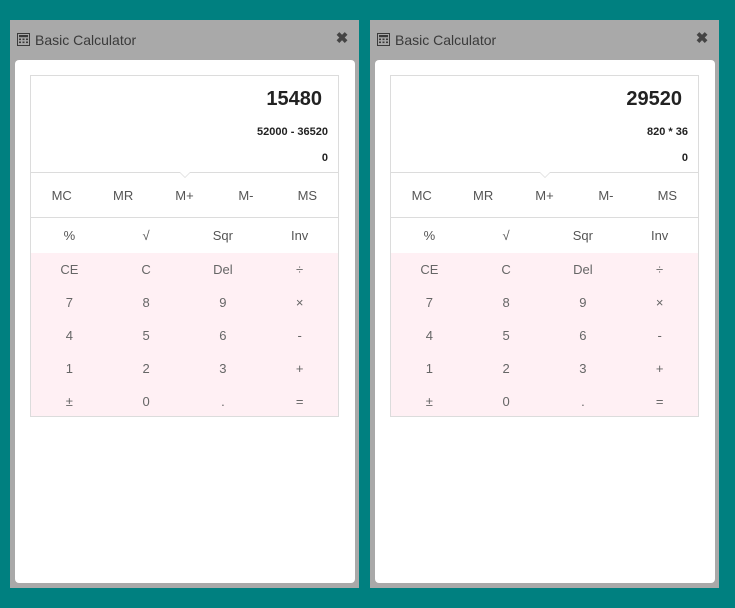 This screenshot has height=608, width=735. What do you see at coordinates (667, 132) in the screenshot?
I see `expression-value: 820 * 36` at bounding box center [667, 132].